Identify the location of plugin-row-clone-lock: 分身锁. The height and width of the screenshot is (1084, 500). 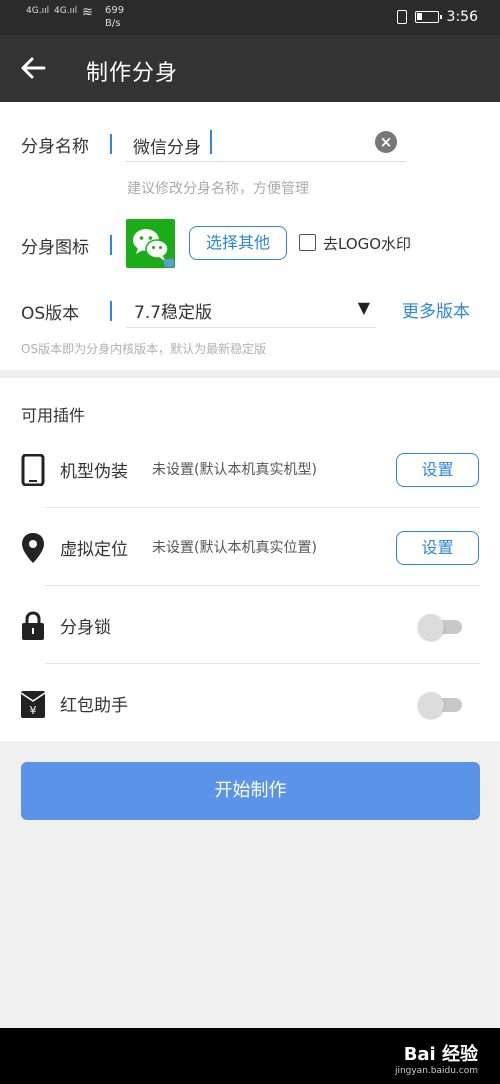
(250, 625).